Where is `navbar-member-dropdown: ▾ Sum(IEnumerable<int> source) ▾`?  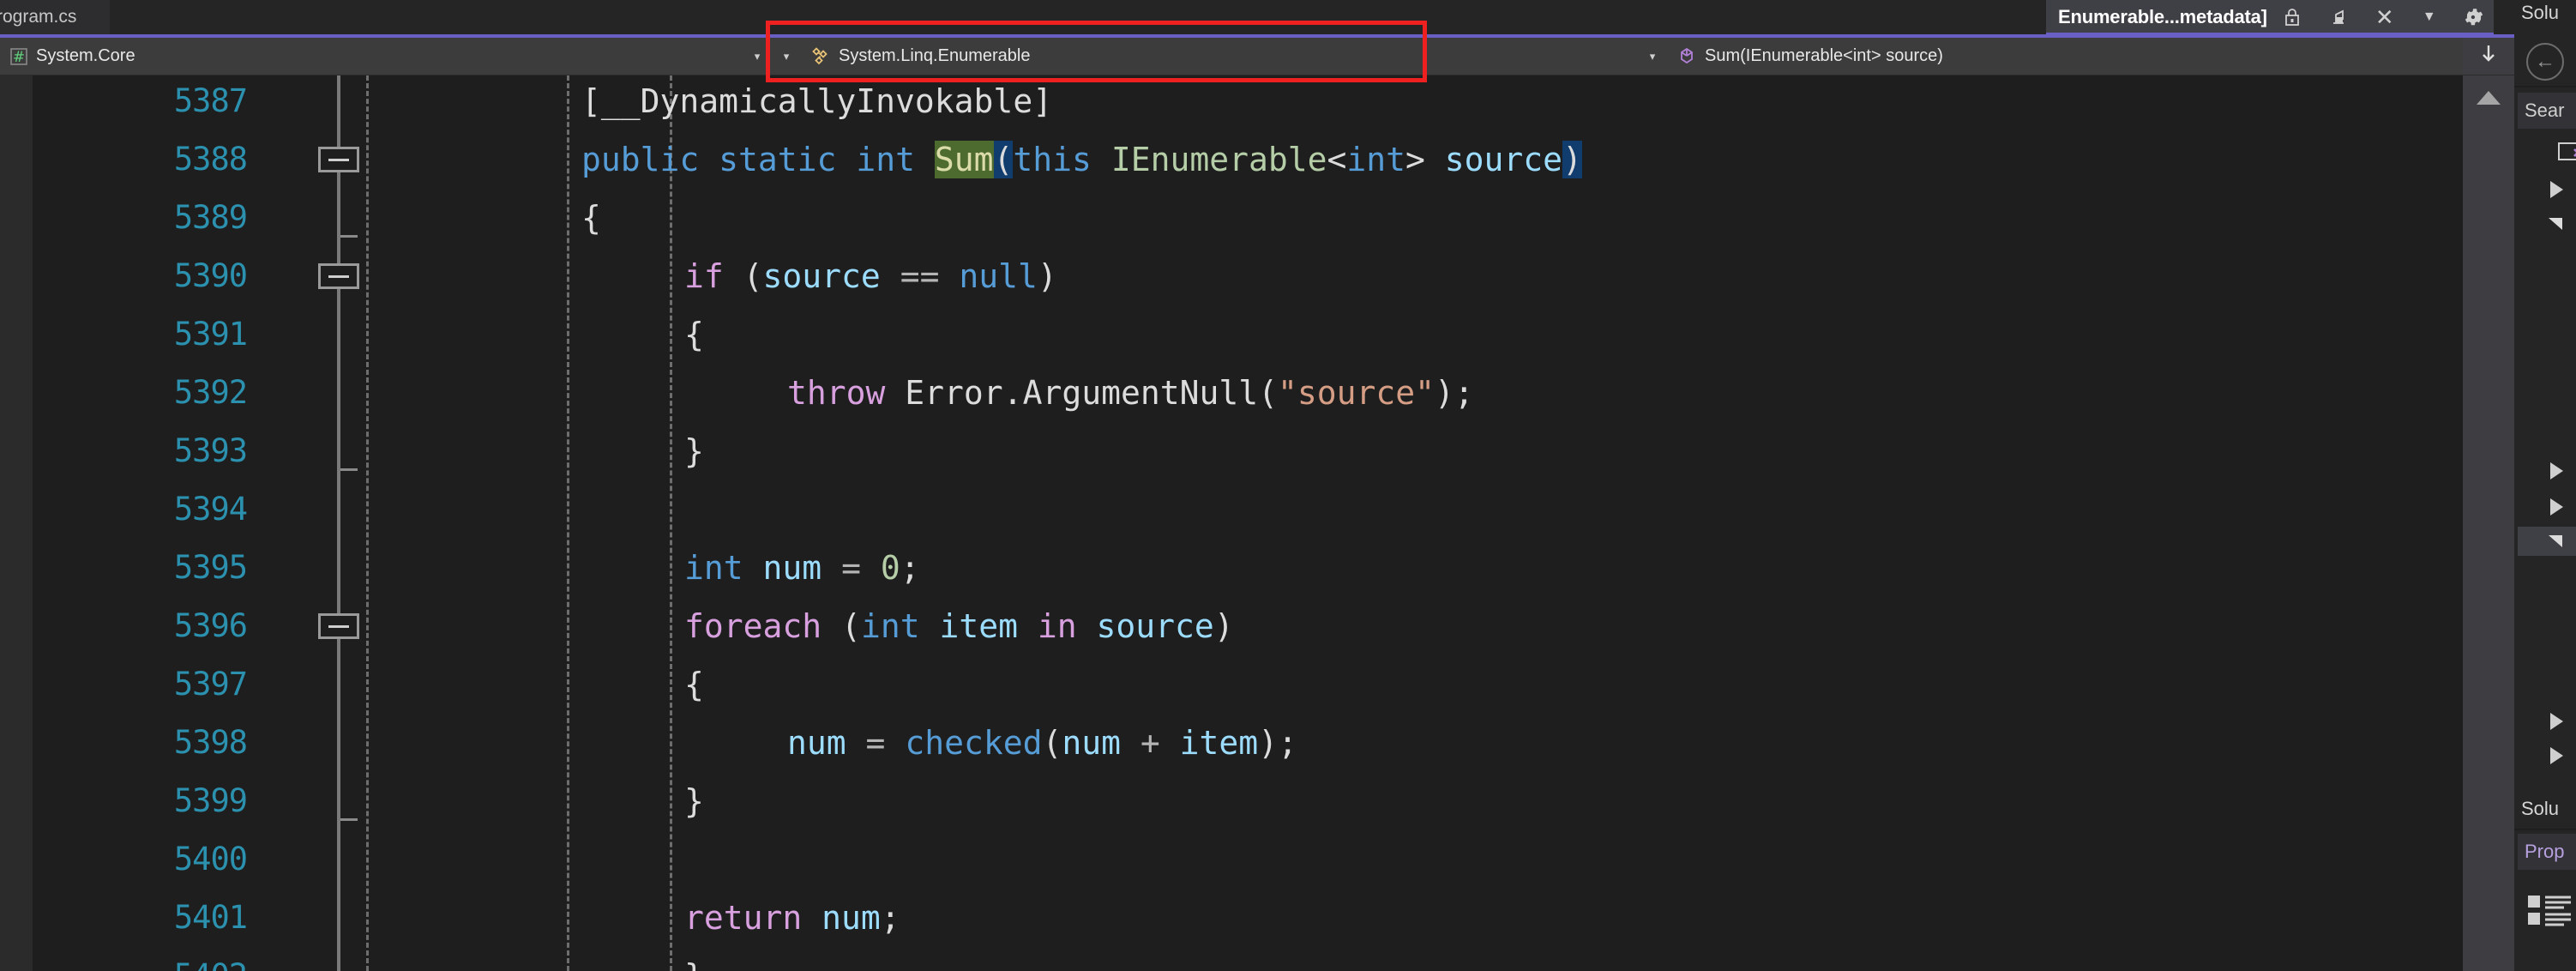 navbar-member-dropdown: ▾ Sum(IEnumerable<int> source) ▾ is located at coordinates (2076, 56).